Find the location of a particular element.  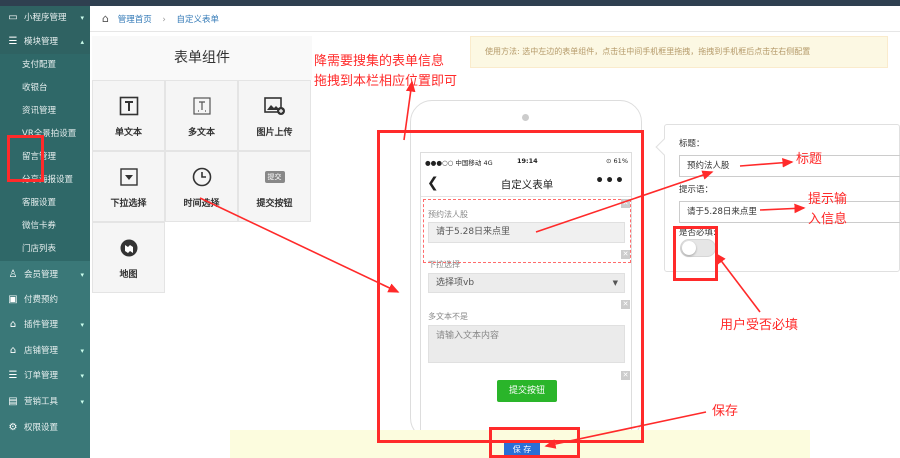

annotation-required: 用户受否必填 is located at coordinates (759, 325).